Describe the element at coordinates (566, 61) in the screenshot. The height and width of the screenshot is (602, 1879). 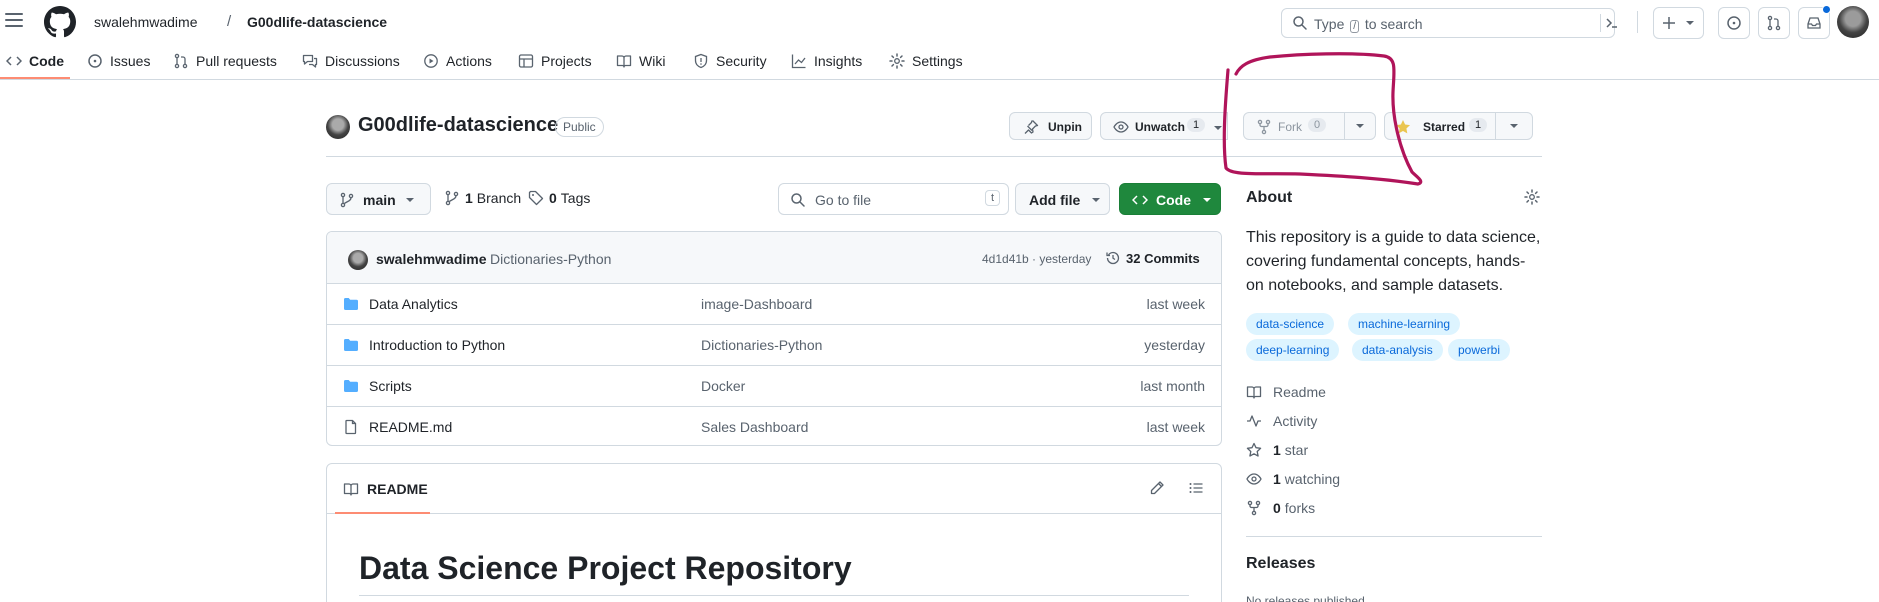
I see `tab-label: Projects` at that location.